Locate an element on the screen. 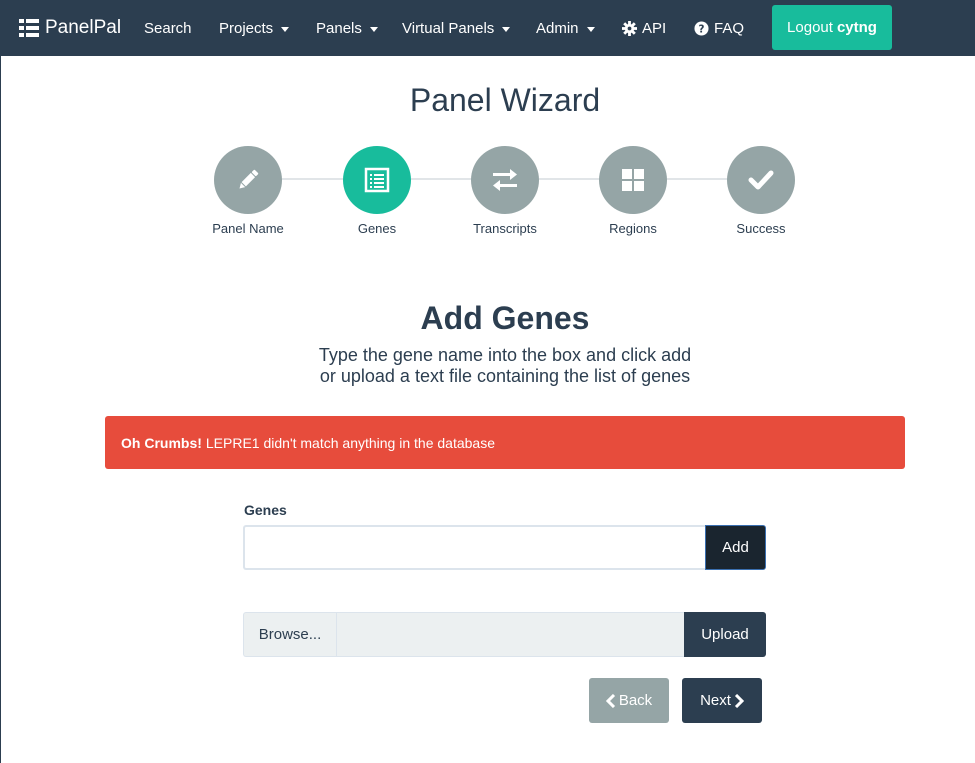 Image resolution: width=975 pixels, height=763 pixels. nav-search: Search is located at coordinates (168, 28).